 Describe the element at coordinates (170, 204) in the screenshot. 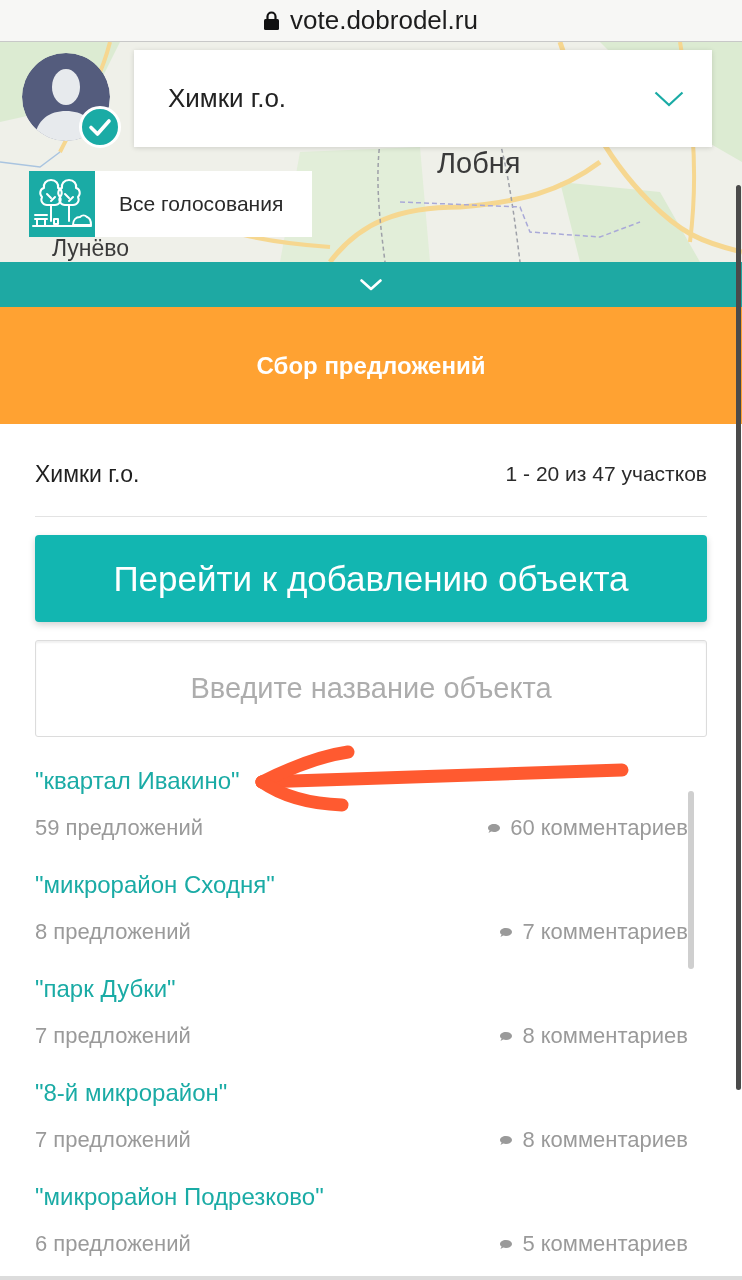

I see `category-button: Все голосования` at that location.